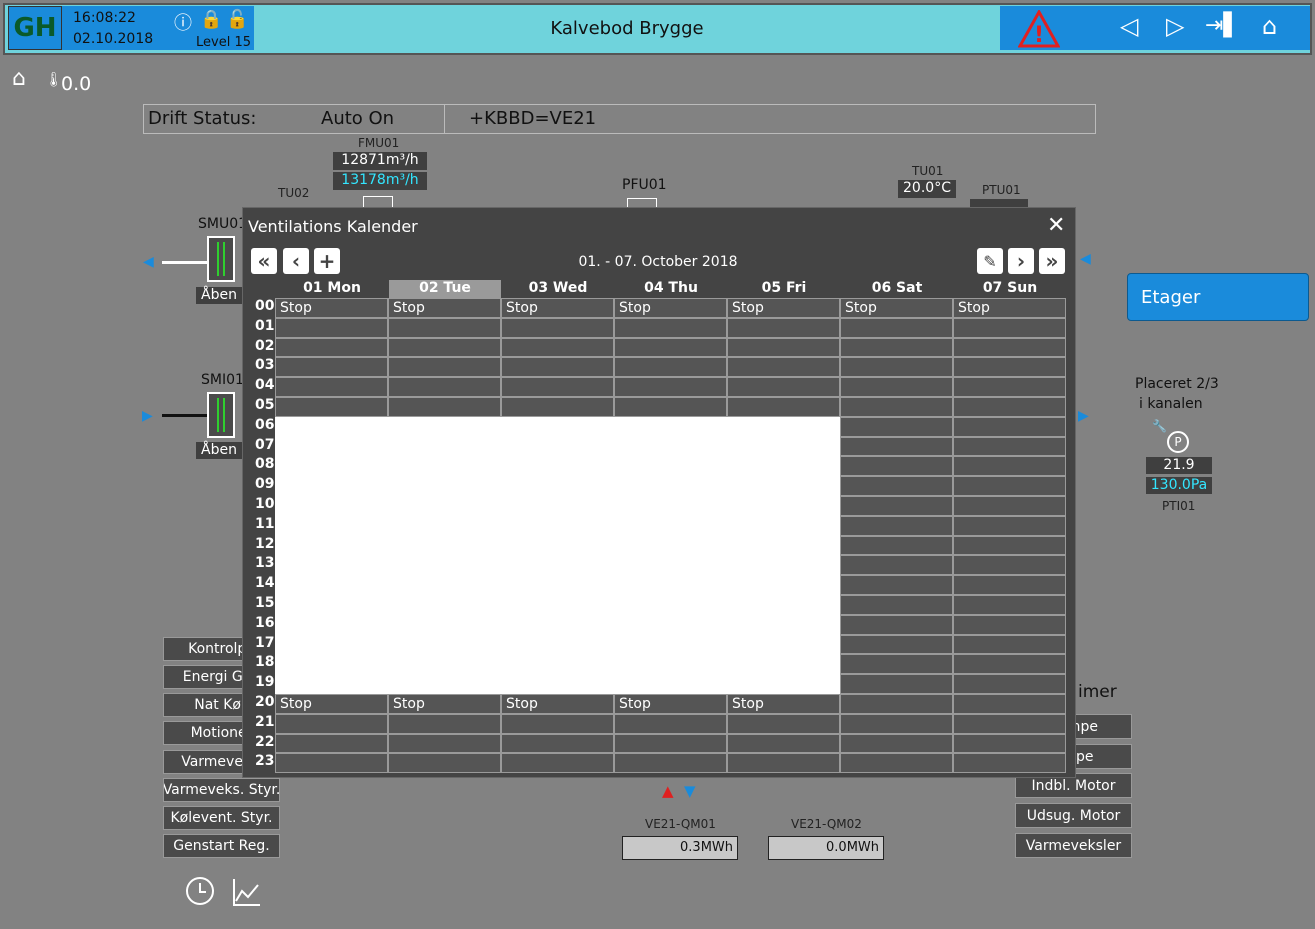 This screenshot has width=1315, height=929. What do you see at coordinates (296, 261) in the screenshot?
I see `chevron-left-icon: ‹` at bounding box center [296, 261].